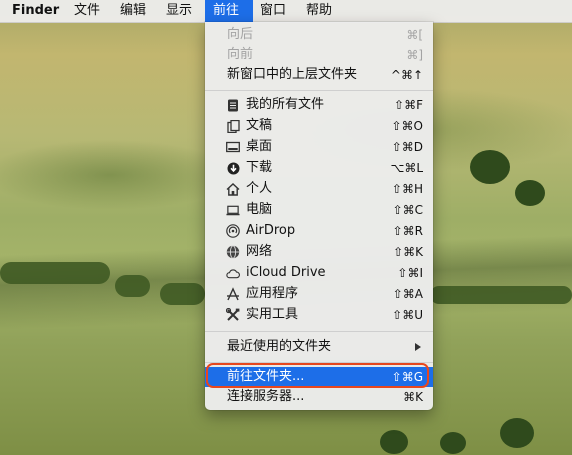 The image size is (572, 455). Describe the element at coordinates (406, 75) in the screenshot. I see `menu-item-shortcut: ^⌘↑` at that location.